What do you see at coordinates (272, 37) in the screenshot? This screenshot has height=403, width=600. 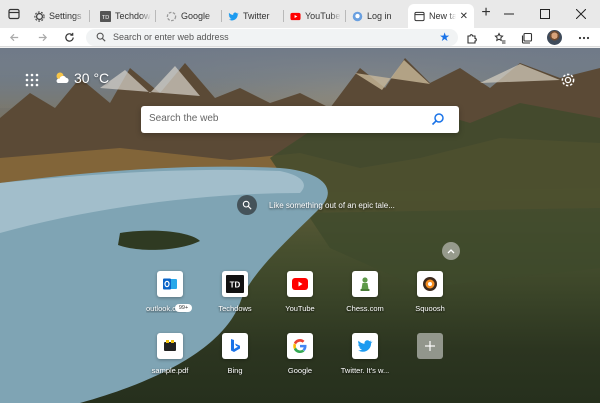 I see `address-bar: Search or enter web address ★` at bounding box center [272, 37].